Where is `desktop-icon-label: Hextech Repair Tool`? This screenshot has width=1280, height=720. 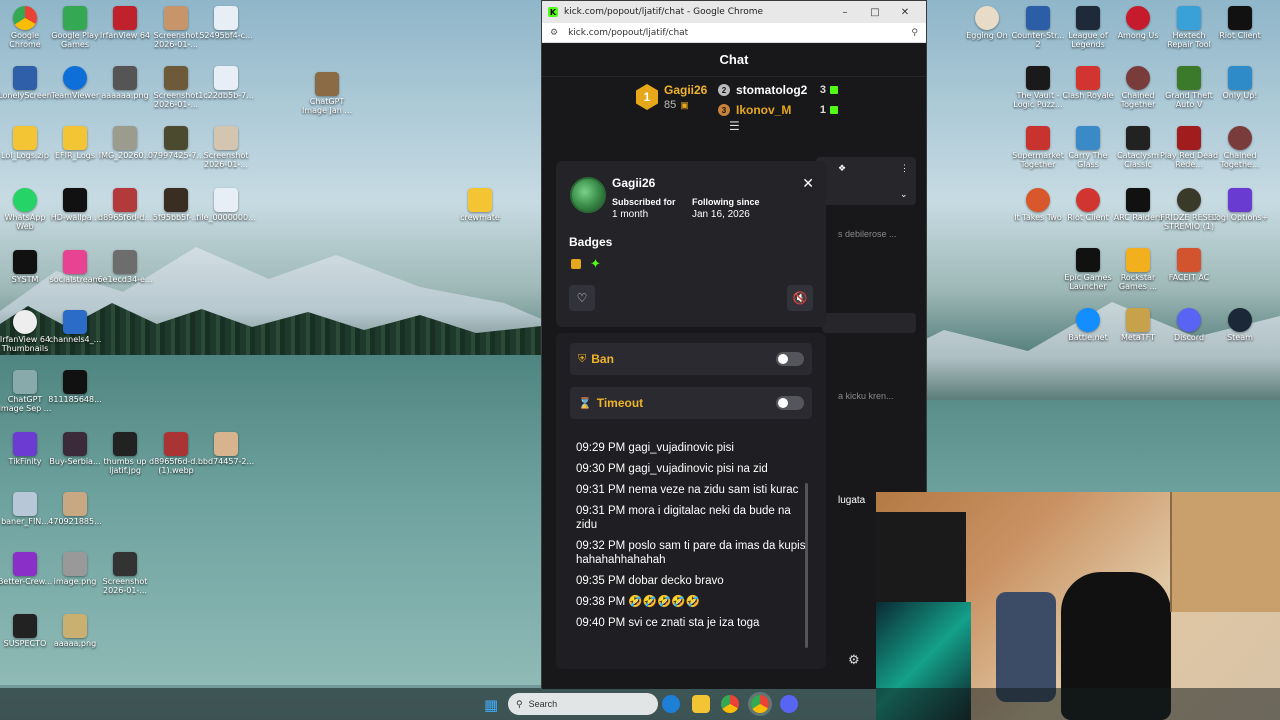 desktop-icon-label: Hextech Repair Tool is located at coordinates (1189, 40).